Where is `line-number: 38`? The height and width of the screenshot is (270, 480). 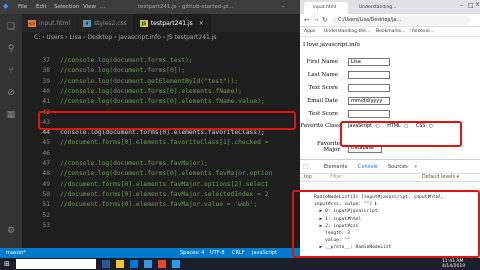 line-number: 38 is located at coordinates (46, 71).